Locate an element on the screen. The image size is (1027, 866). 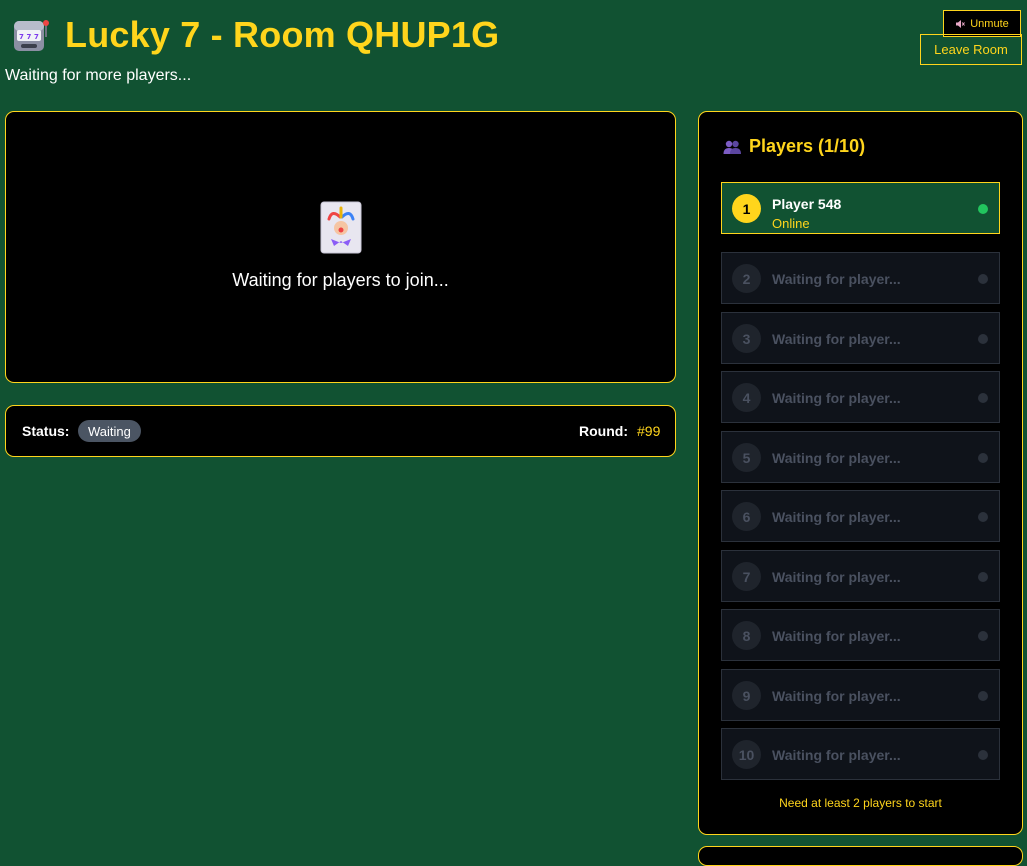
page-title: Lucky 7 - Room QHUP1G is located at coordinates (282, 34).